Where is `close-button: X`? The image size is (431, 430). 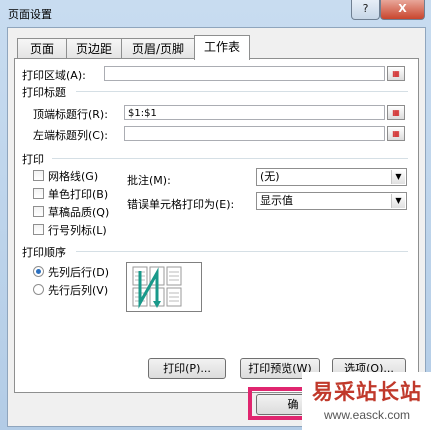
close-button: X is located at coordinates (402, 10).